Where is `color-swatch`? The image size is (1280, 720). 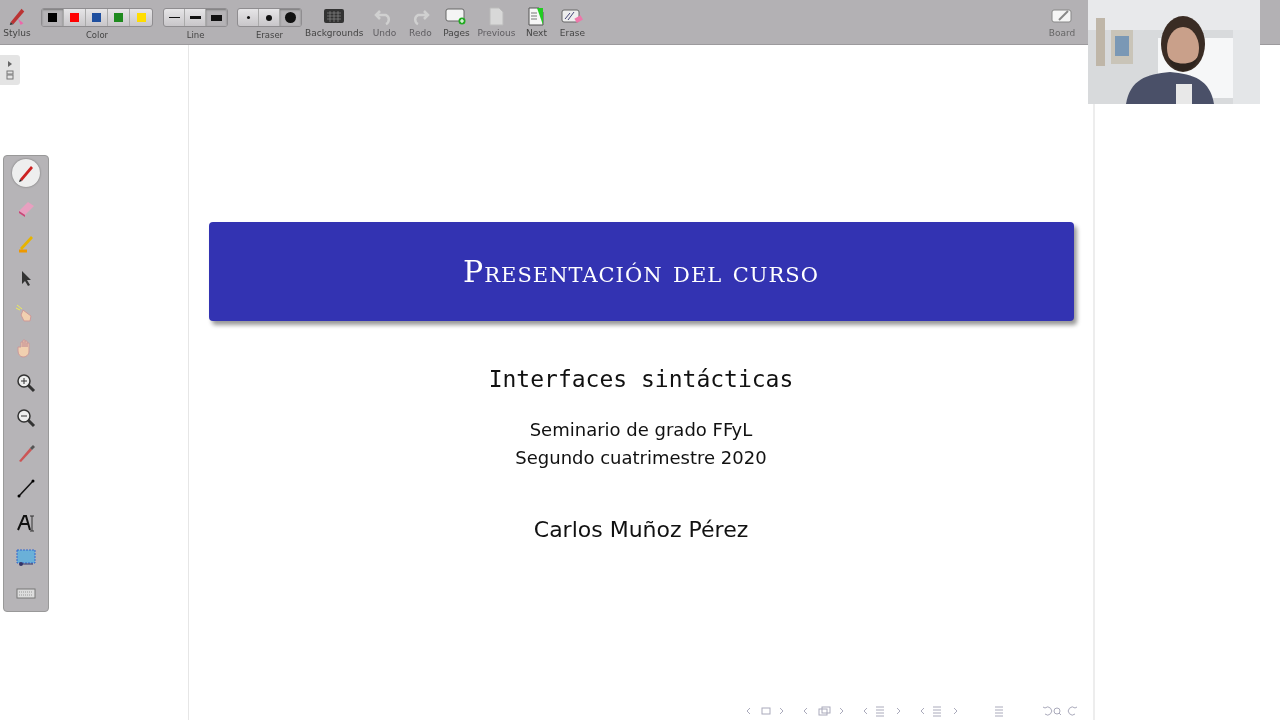 color-swatch is located at coordinates (53, 17).